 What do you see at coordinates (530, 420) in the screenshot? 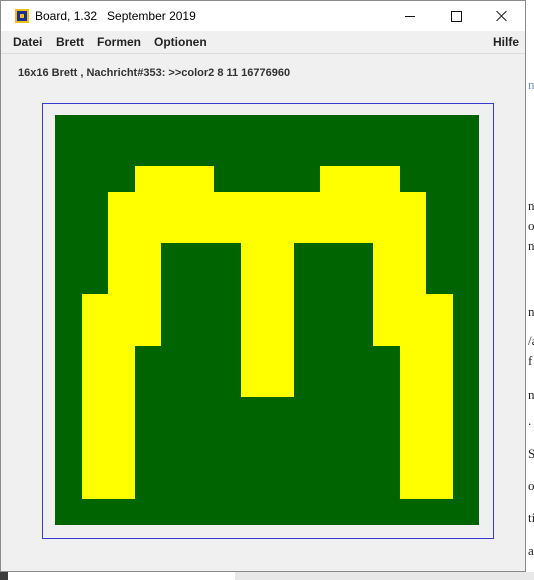
I see `background-text-fragment: .` at bounding box center [530, 420].